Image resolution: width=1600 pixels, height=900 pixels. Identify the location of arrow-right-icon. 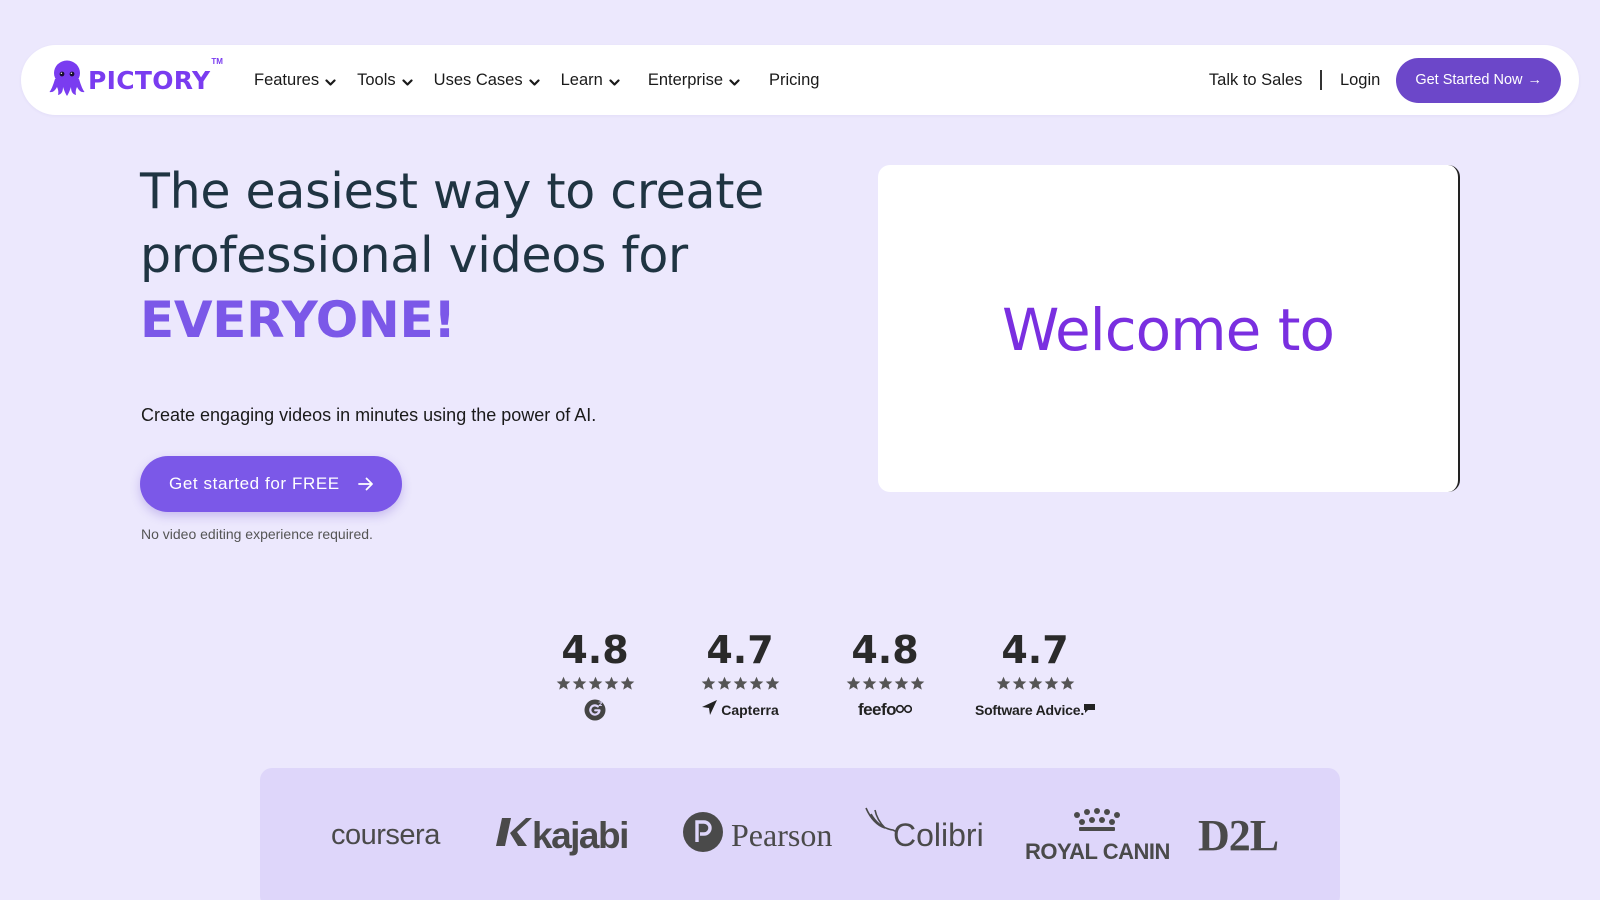
(365, 484).